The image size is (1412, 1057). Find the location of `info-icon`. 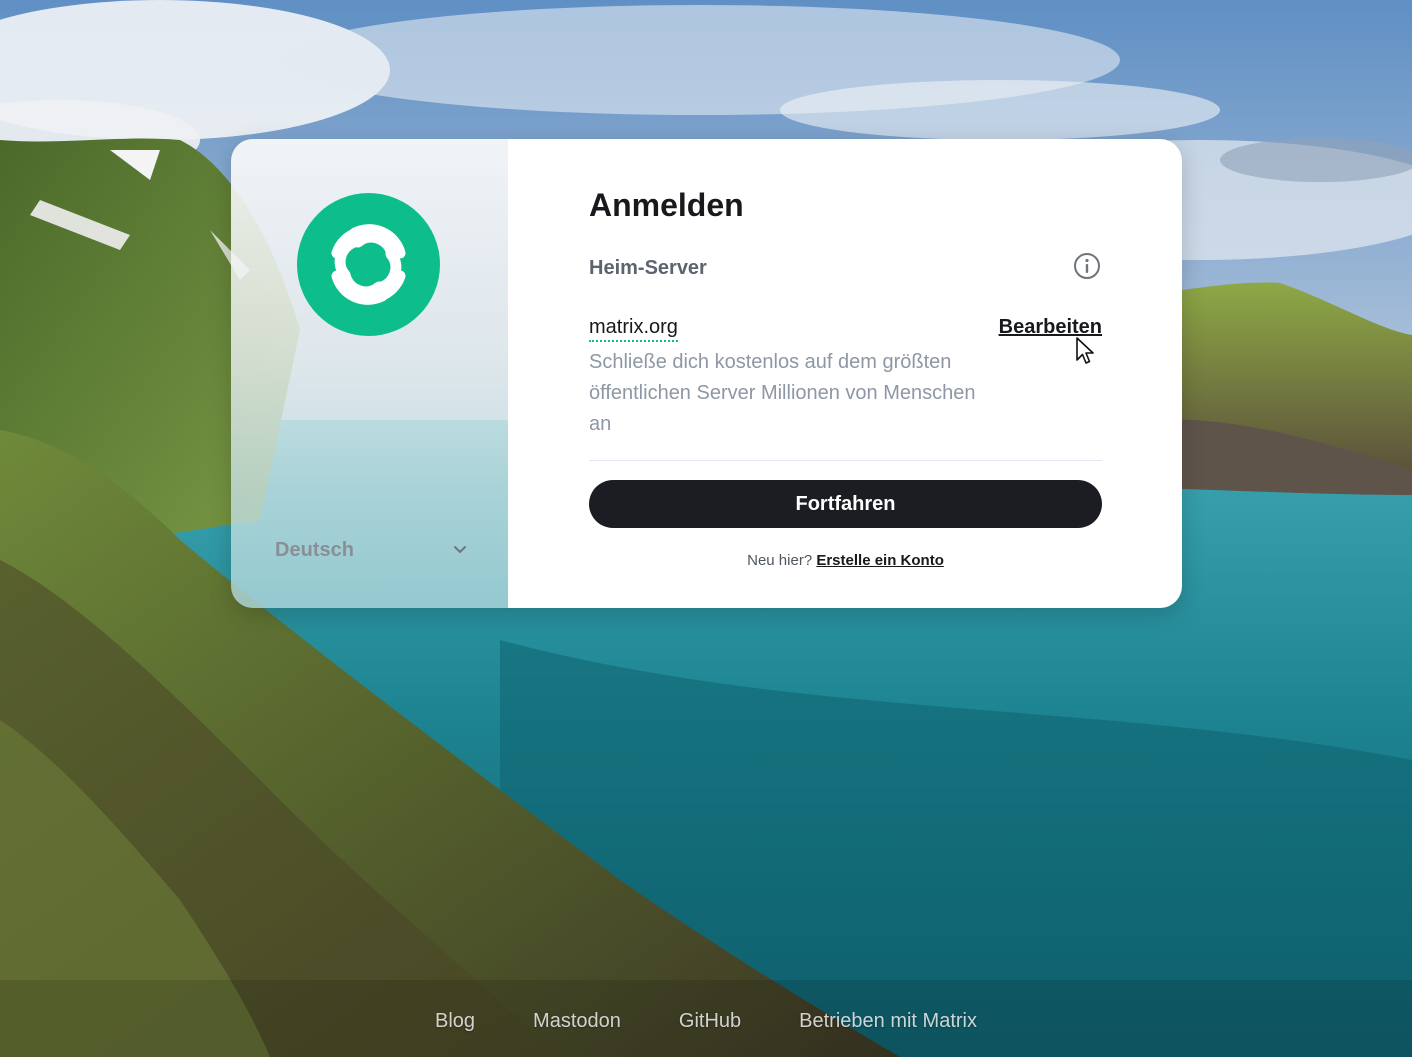

info-icon is located at coordinates (1087, 266).